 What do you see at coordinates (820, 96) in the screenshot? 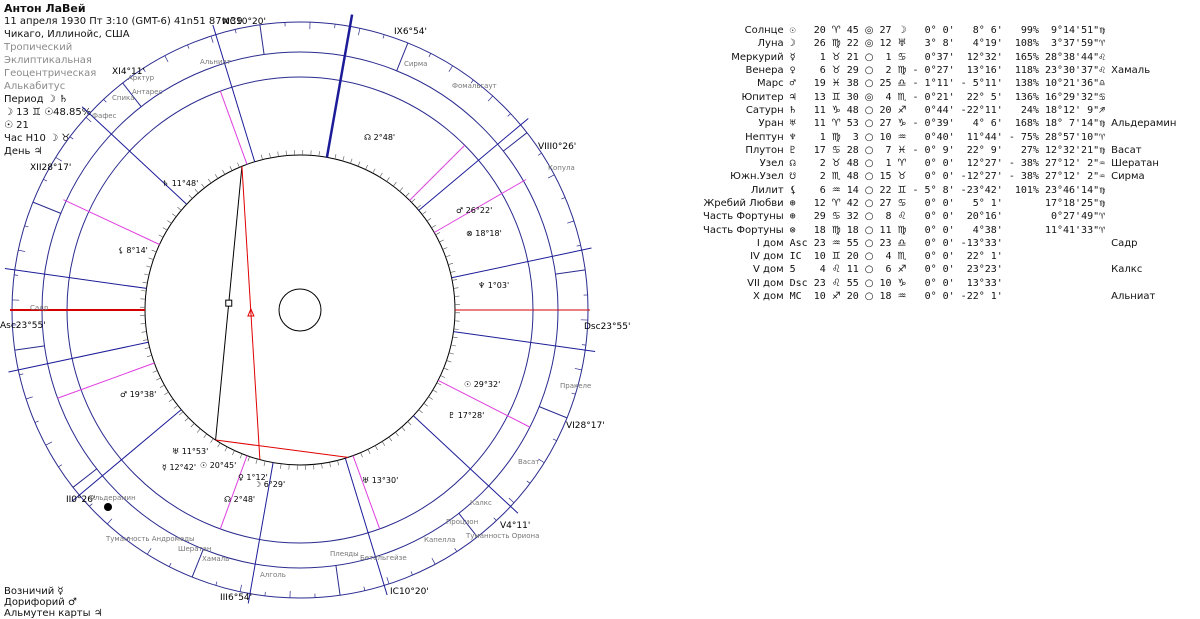
I see `planet-deg: 13` at bounding box center [820, 96].